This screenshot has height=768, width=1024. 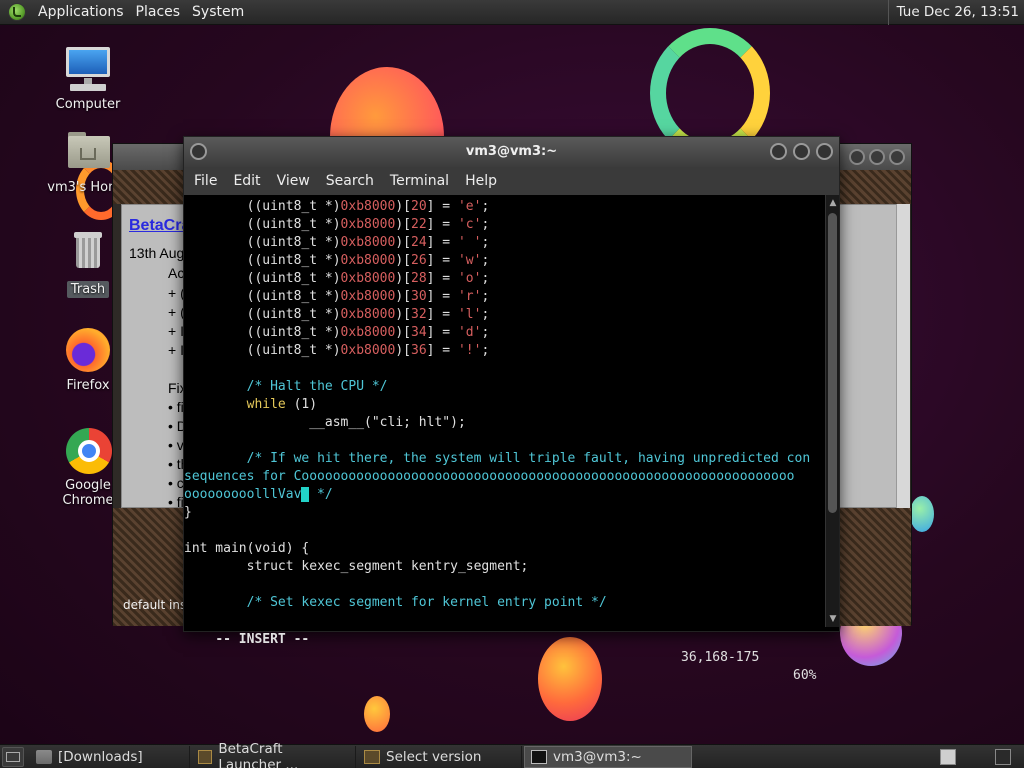 I want to click on wallpaper-bubble-bottom, so click(x=570, y=679).